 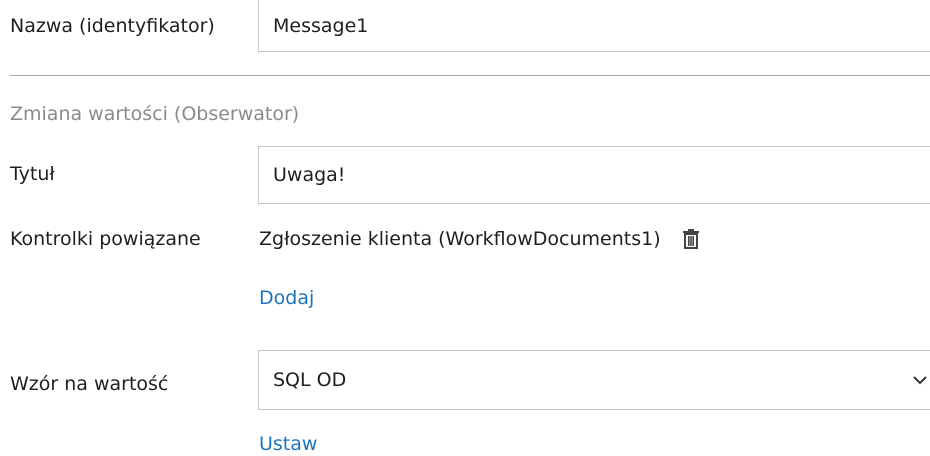 What do you see at coordinates (105, 239) in the screenshot?
I see `related-controls-label: Kontrolki powiązane` at bounding box center [105, 239].